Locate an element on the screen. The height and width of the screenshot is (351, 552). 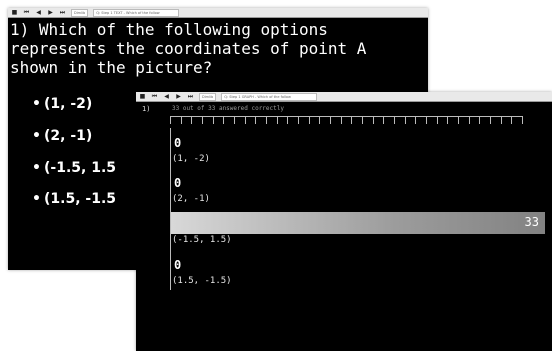
bar: 33 is located at coordinates (358, 223).